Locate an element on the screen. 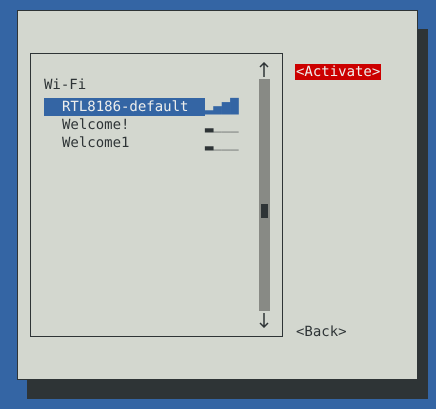 The width and height of the screenshot is (436, 409). signal-strength: ▂▄▆█ is located at coordinates (222, 107).